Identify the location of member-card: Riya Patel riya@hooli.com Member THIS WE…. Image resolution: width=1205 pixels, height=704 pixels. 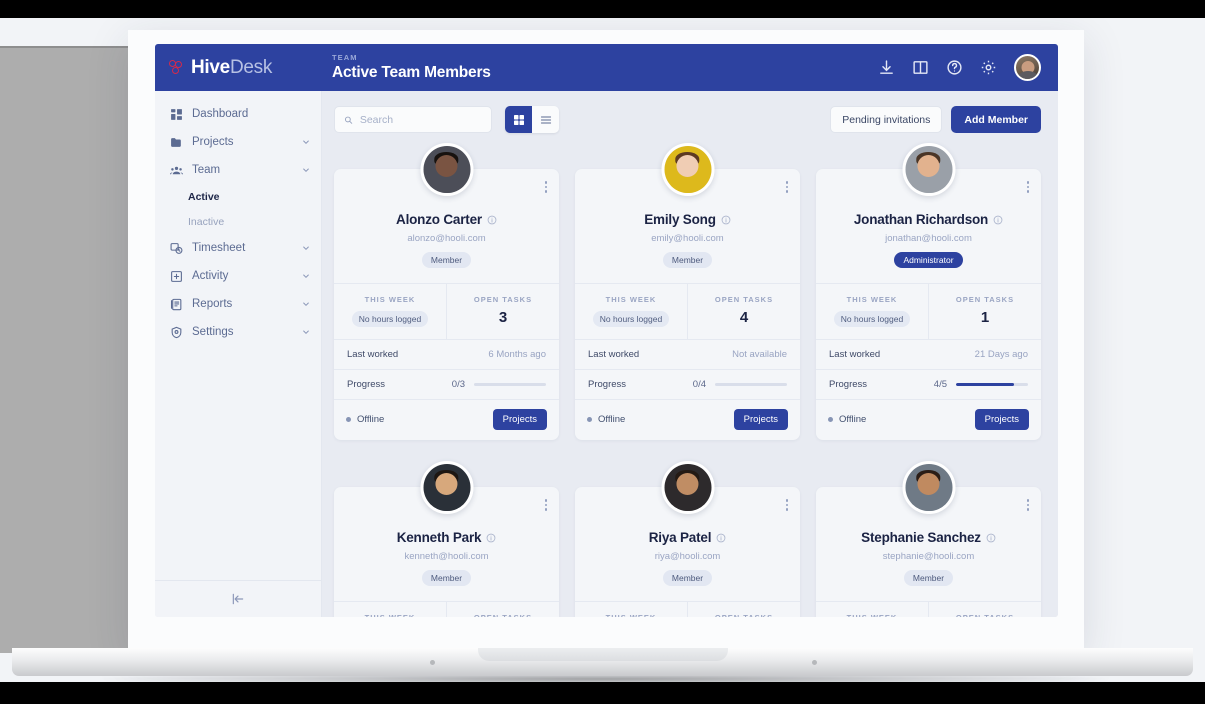
(687, 539).